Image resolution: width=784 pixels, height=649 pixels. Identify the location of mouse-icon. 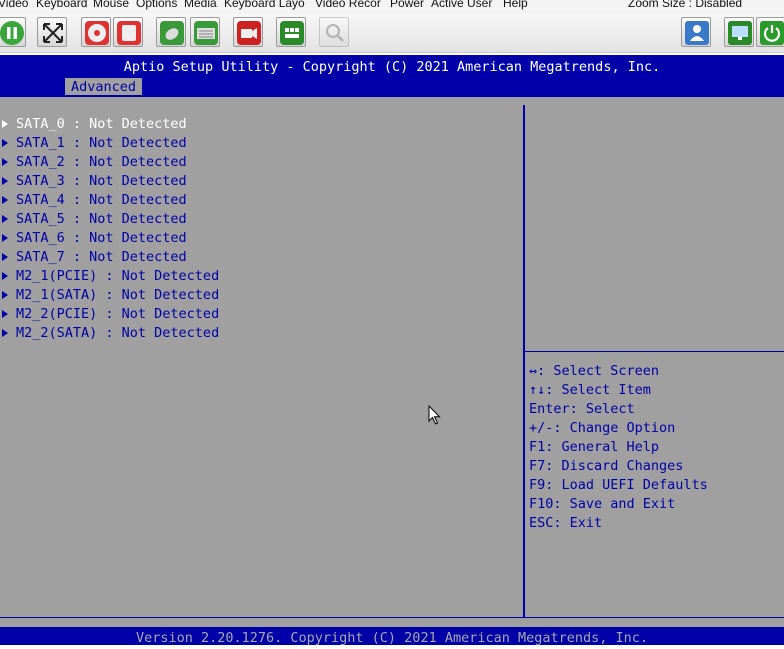
(172, 33).